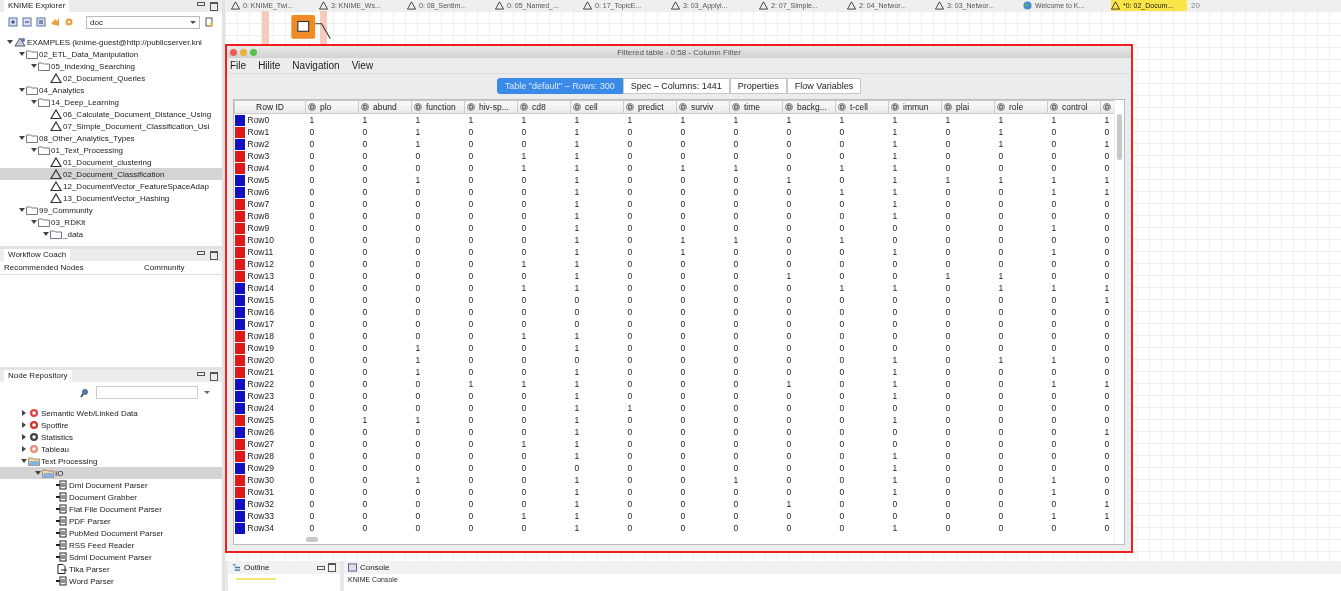  I want to click on tree-item: PubMed Document Parser, so click(111, 533).